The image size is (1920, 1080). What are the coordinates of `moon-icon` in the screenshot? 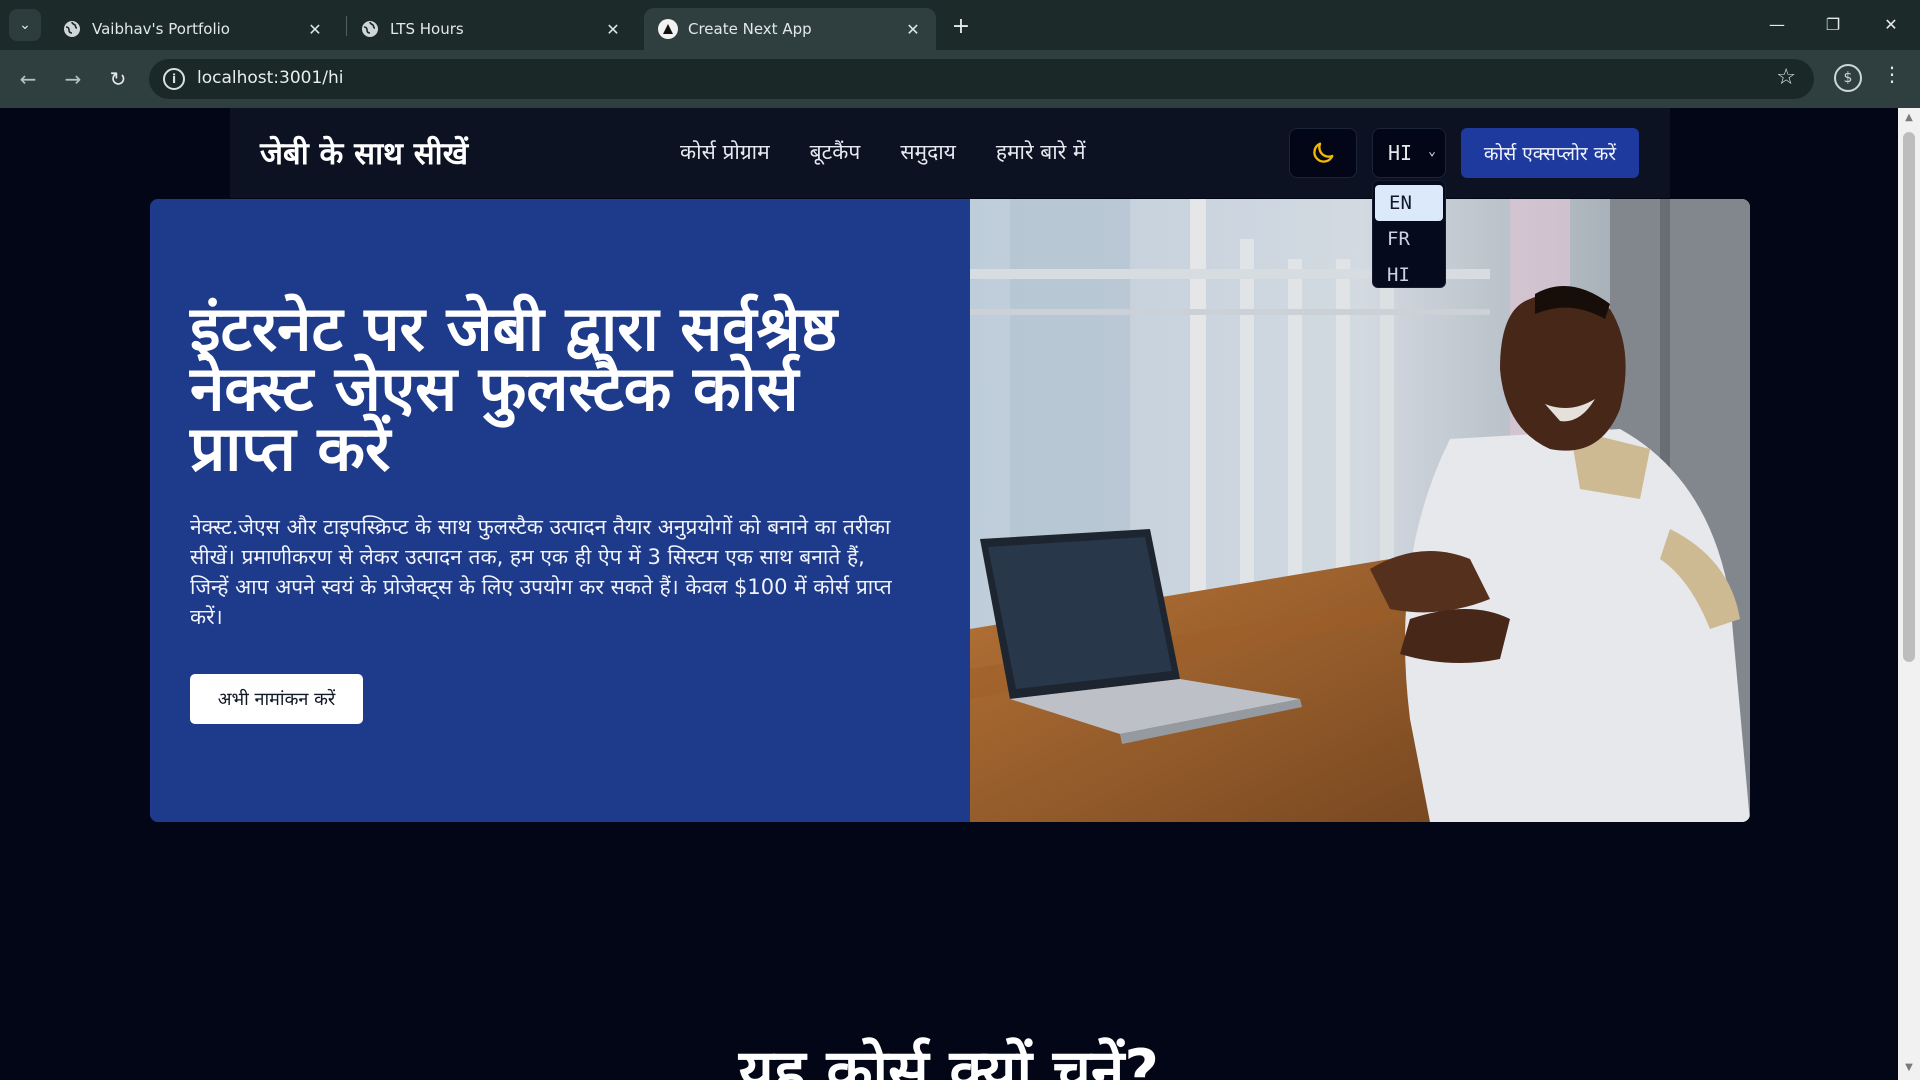 It's located at (1323, 152).